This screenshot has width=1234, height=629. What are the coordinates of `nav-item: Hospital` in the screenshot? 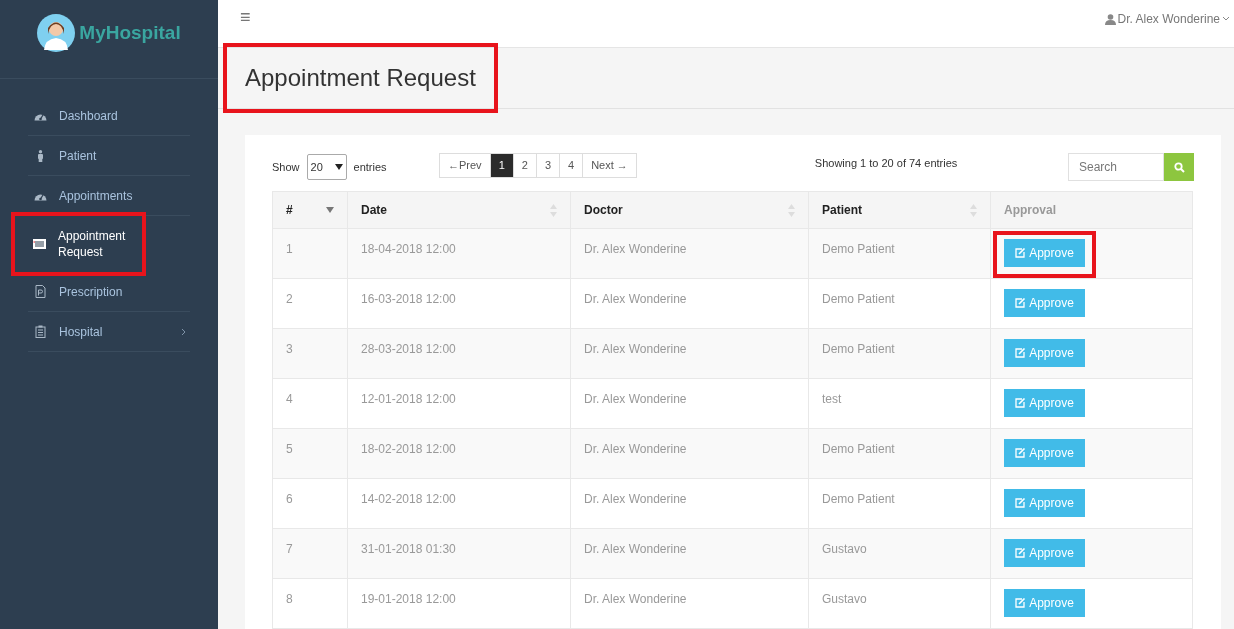 It's located at (109, 332).